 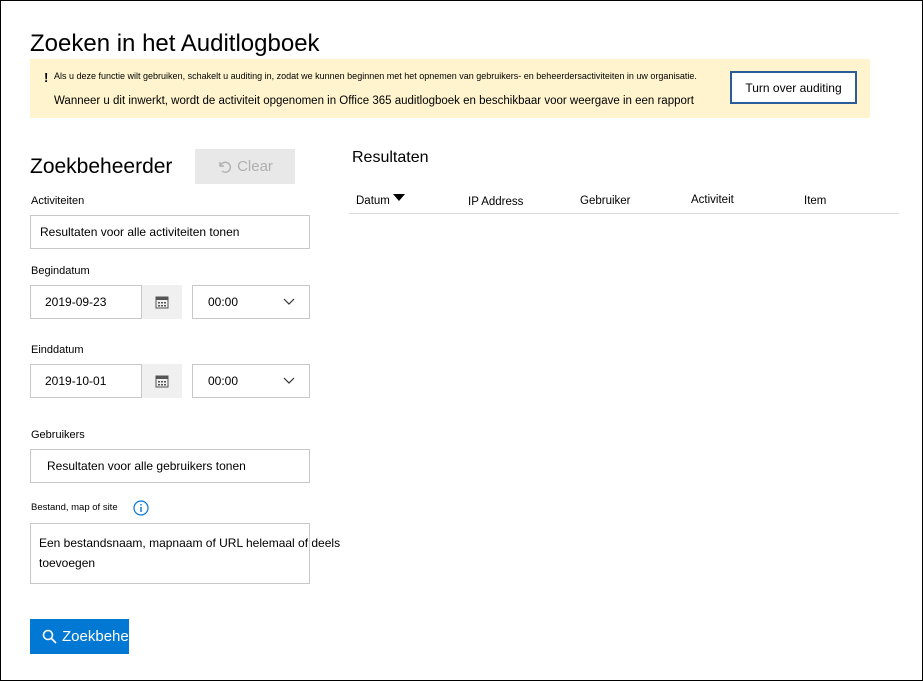 I want to click on info-icon, so click(x=141, y=508).